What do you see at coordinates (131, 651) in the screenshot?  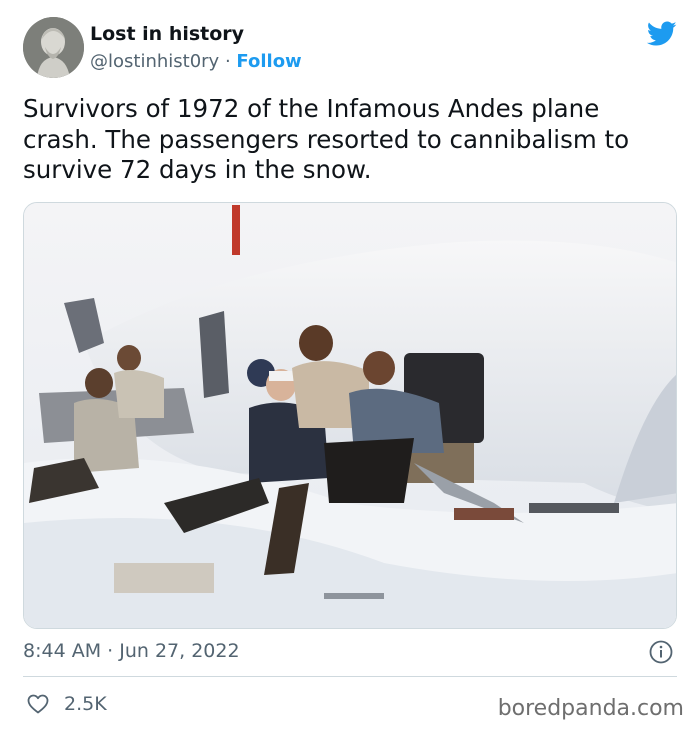 I see `tweet-timestamp: 8:44 AM · Jun 27, 2022` at bounding box center [131, 651].